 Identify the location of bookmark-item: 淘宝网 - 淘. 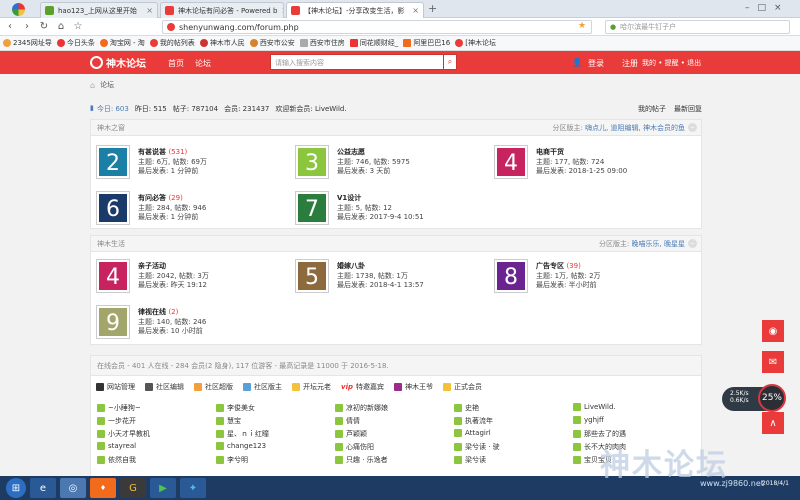
(122, 43).